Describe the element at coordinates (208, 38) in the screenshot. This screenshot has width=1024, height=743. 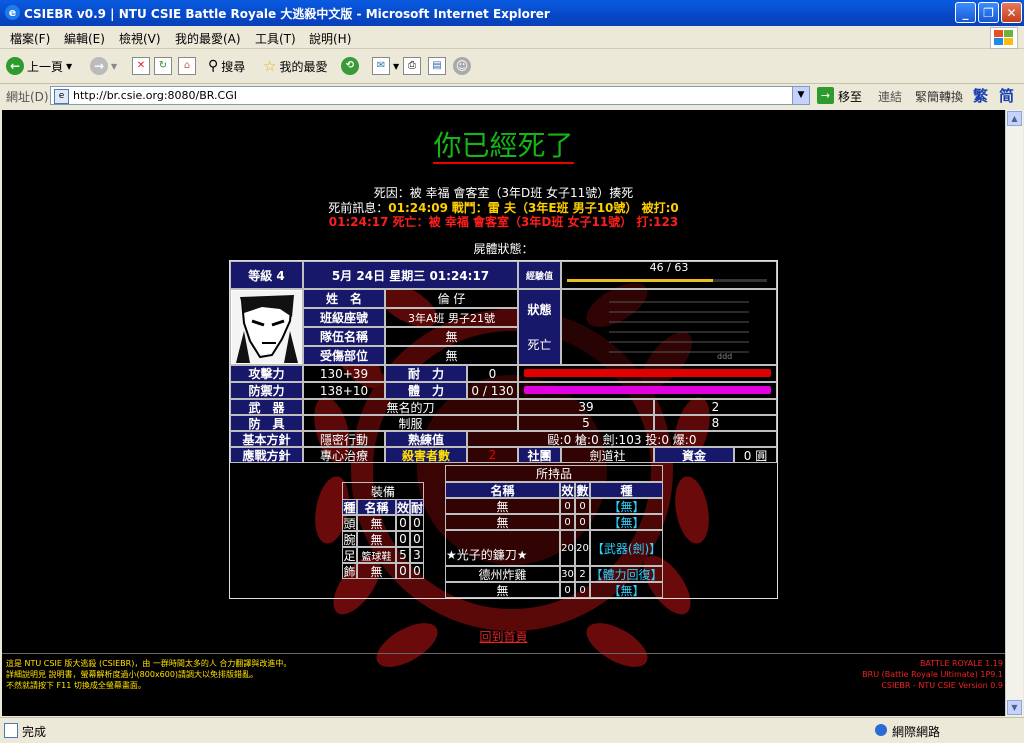
I see `menu-favorites: 我的最愛(A)` at that location.